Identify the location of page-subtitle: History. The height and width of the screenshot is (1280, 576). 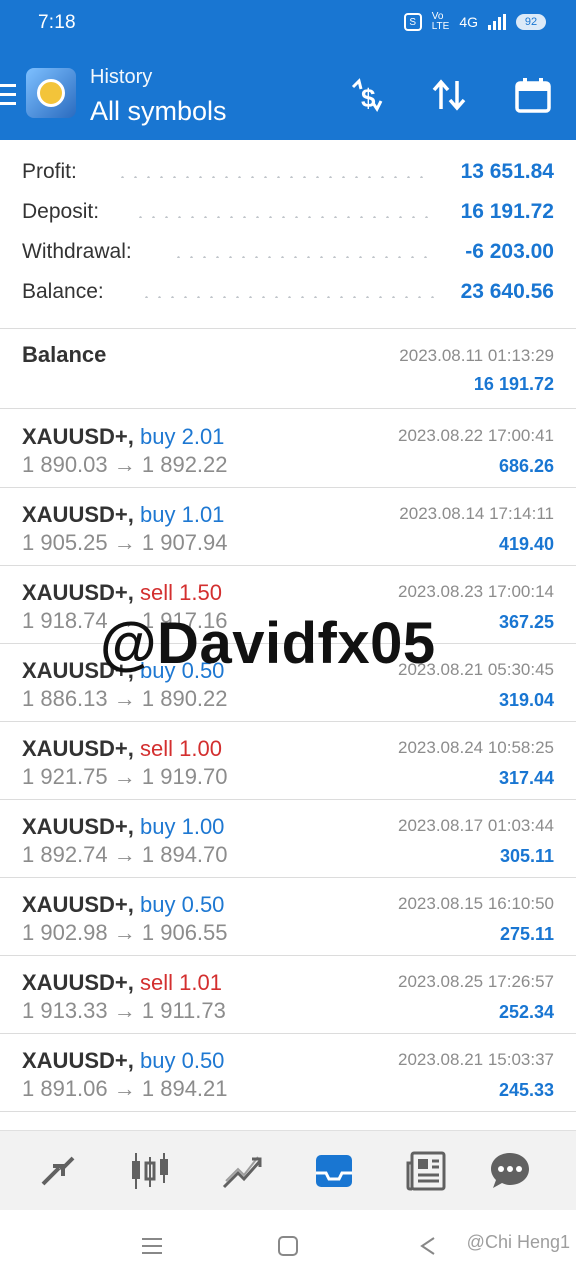
(121, 77).